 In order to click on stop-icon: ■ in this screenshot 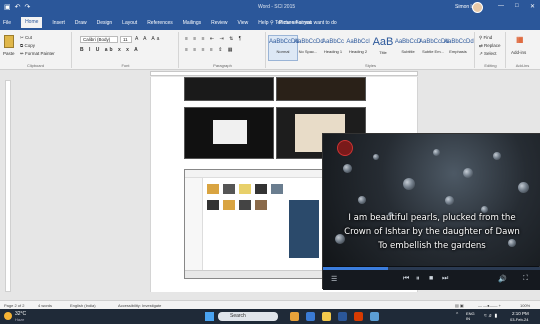, I will do `click(431, 278)`.